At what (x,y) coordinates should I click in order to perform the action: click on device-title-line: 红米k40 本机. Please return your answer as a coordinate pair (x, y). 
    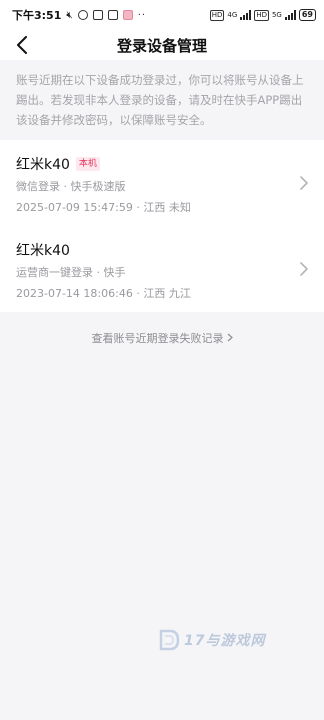
    Looking at the image, I should click on (162, 164).